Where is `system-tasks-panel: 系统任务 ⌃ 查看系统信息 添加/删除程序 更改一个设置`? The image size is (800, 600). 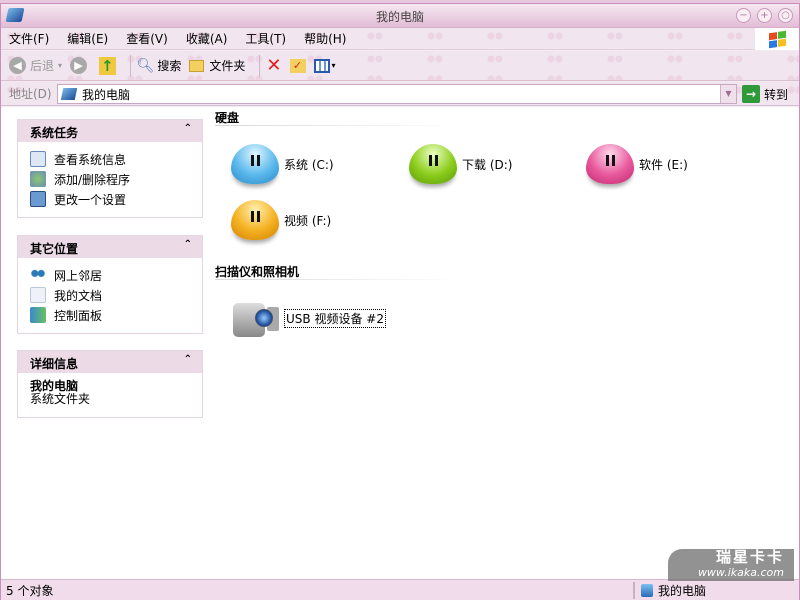 system-tasks-panel: 系统任务 ⌃ 查看系统信息 添加/删除程序 更改一个设置 is located at coordinates (110, 168).